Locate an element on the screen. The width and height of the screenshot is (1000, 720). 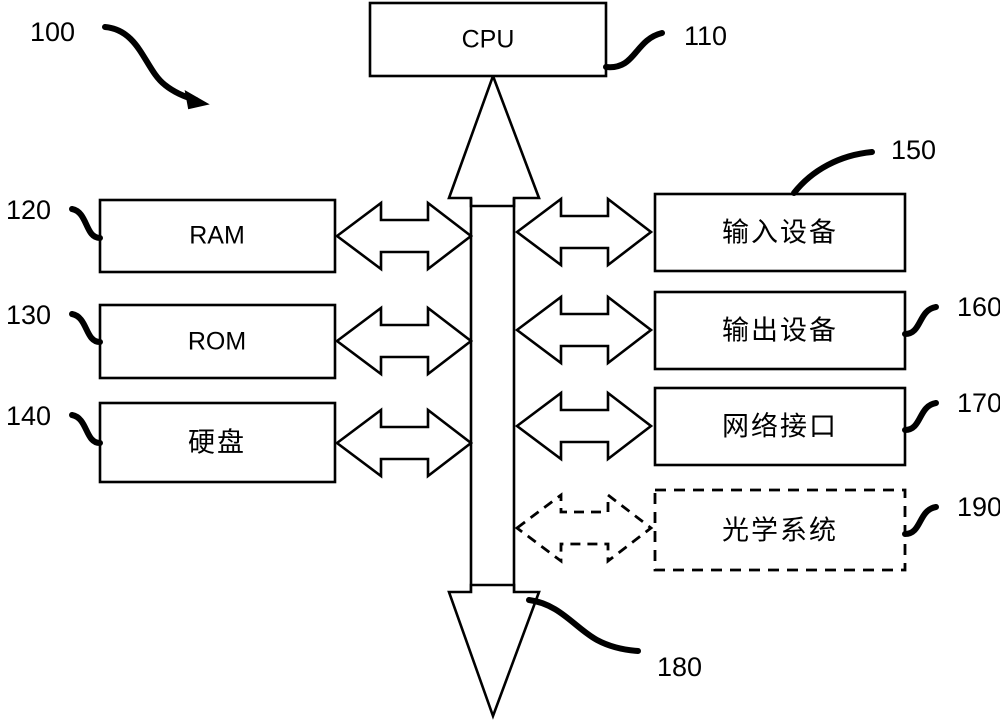
ram-leader-line is located at coordinates (86, 223).